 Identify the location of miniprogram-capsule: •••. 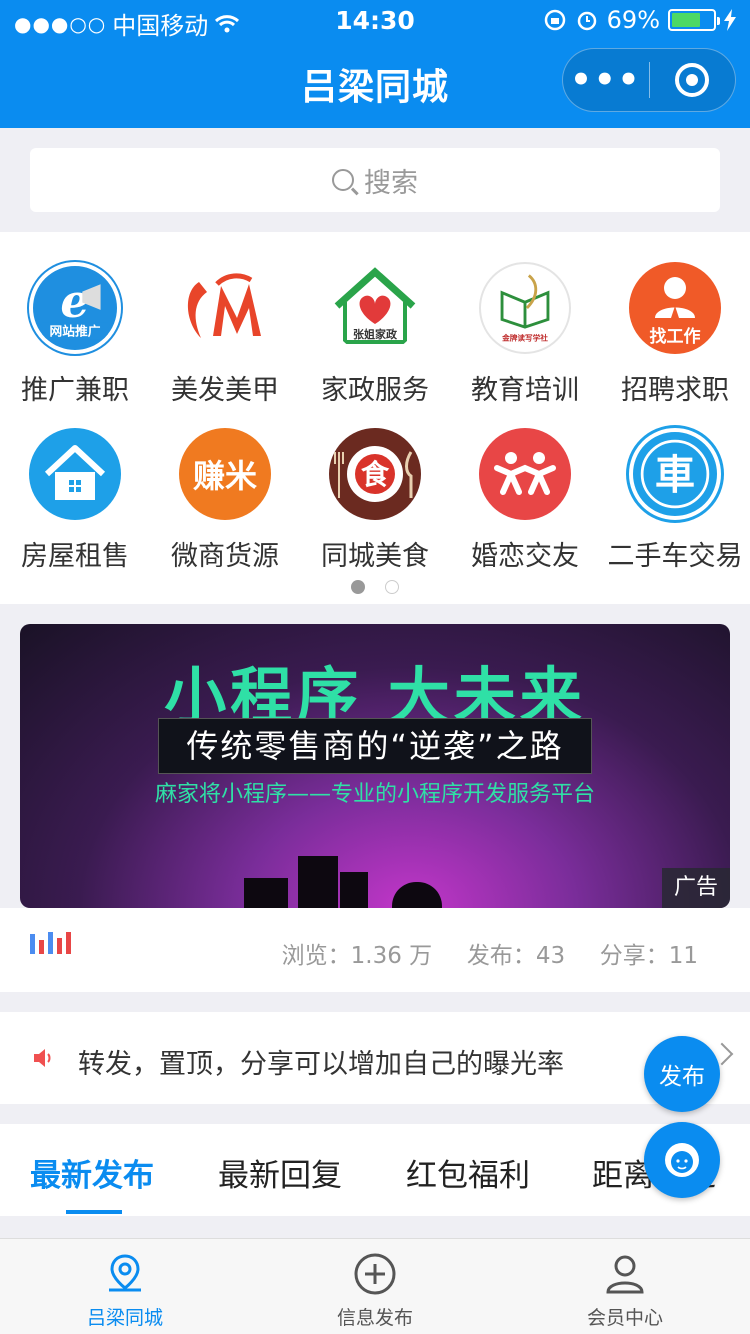
(649, 80).